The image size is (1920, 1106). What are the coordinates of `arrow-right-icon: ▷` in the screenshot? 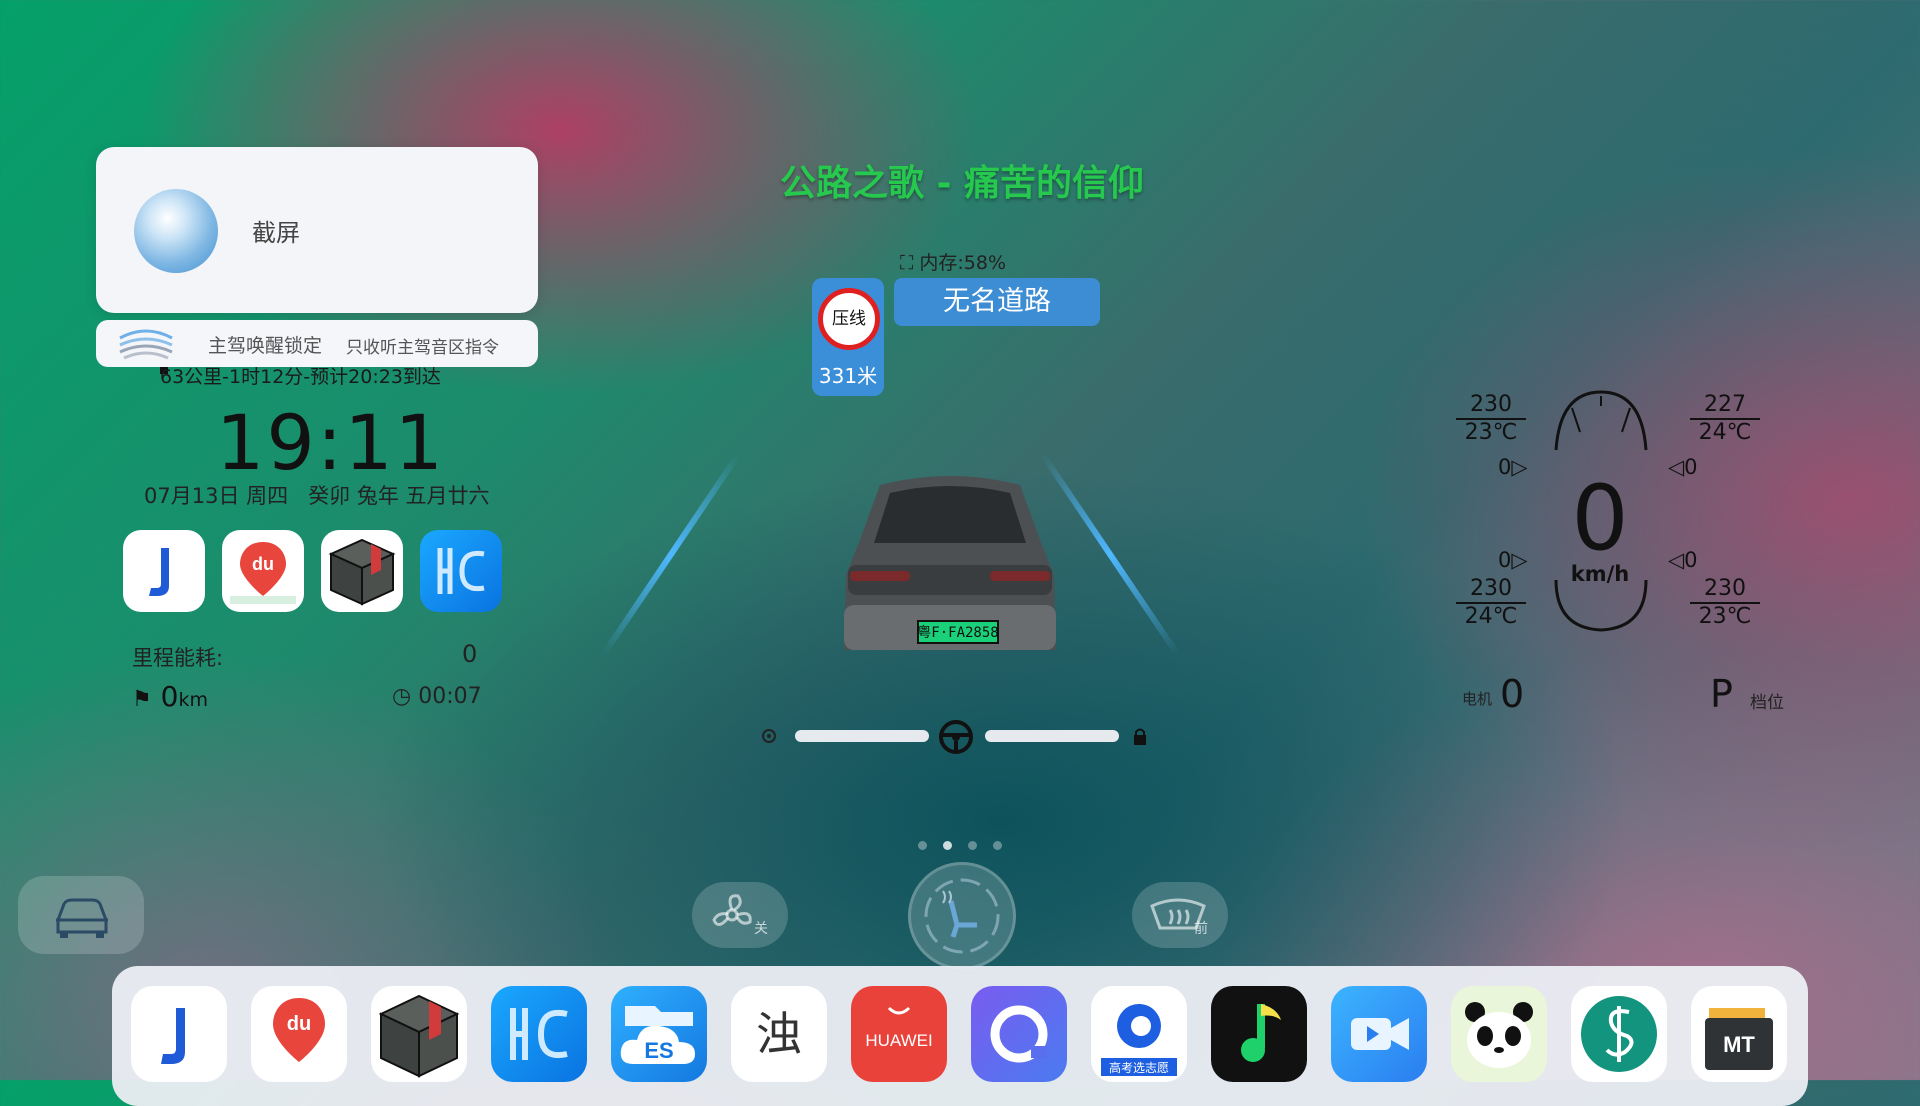 It's located at (1519, 560).